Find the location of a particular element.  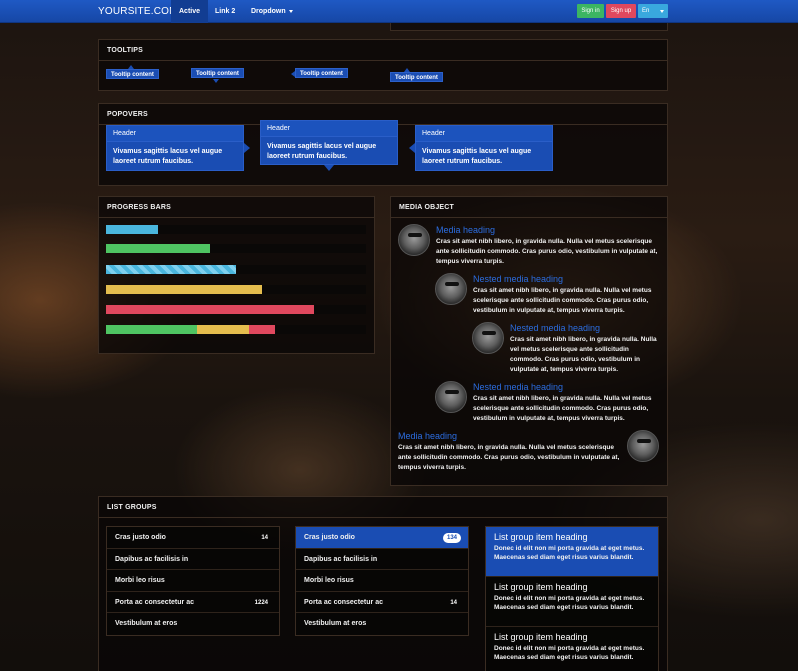

list-item: Porta ac consectetur ac 14 is located at coordinates (382, 602).